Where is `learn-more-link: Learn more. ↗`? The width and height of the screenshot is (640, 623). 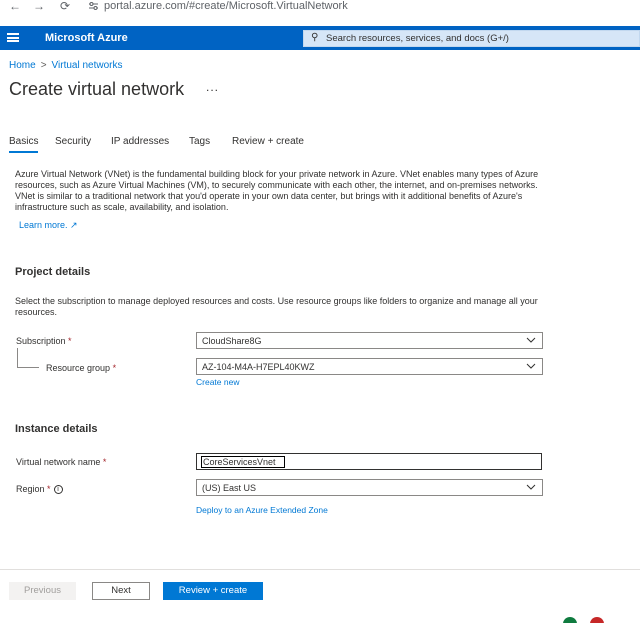
learn-more-link: Learn more. ↗ is located at coordinates (48, 225).